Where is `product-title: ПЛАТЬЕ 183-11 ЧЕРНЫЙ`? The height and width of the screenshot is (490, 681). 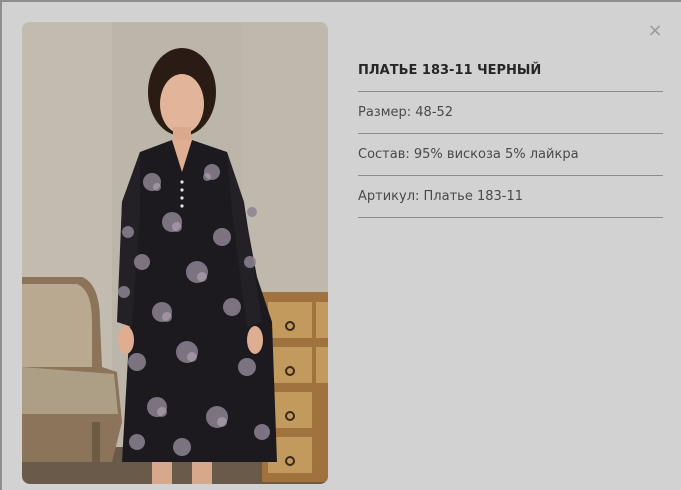
product-title: ПЛАТЬЕ 183-11 ЧЕРНЫЙ is located at coordinates (510, 71).